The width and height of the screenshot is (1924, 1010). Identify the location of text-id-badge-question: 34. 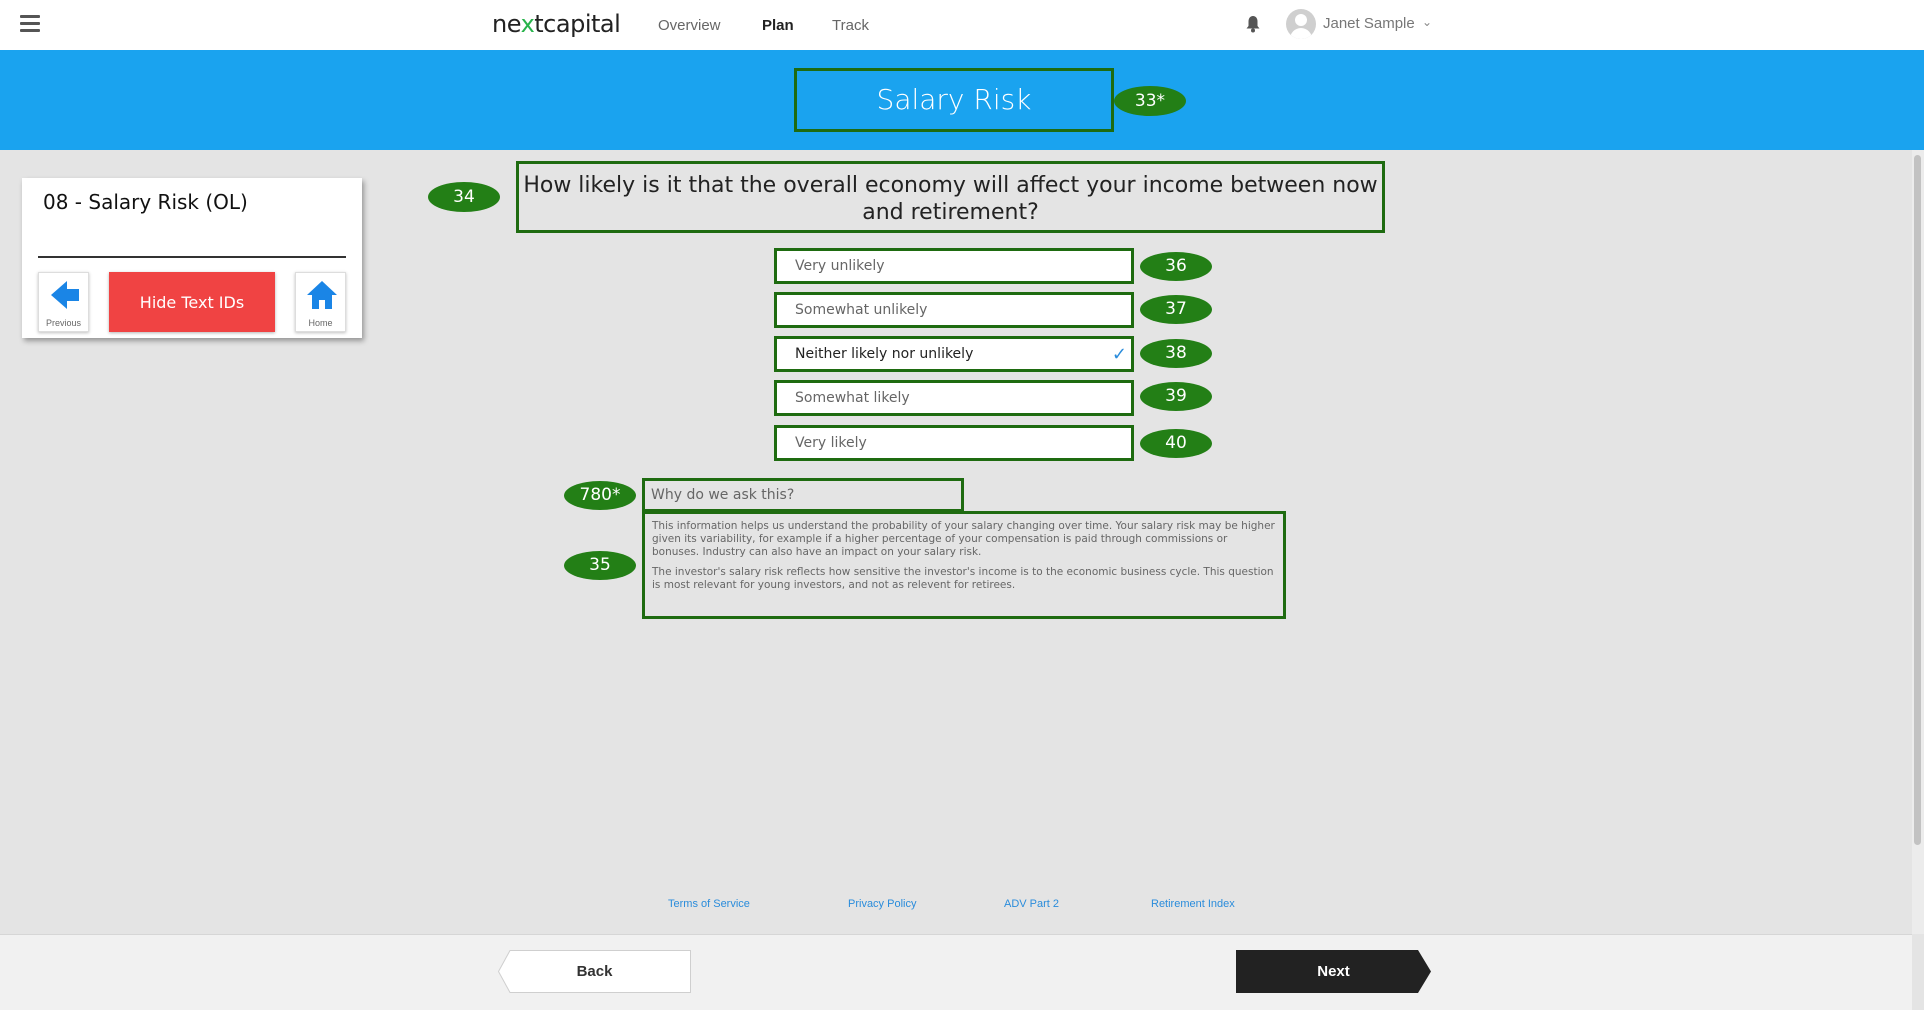
(464, 197).